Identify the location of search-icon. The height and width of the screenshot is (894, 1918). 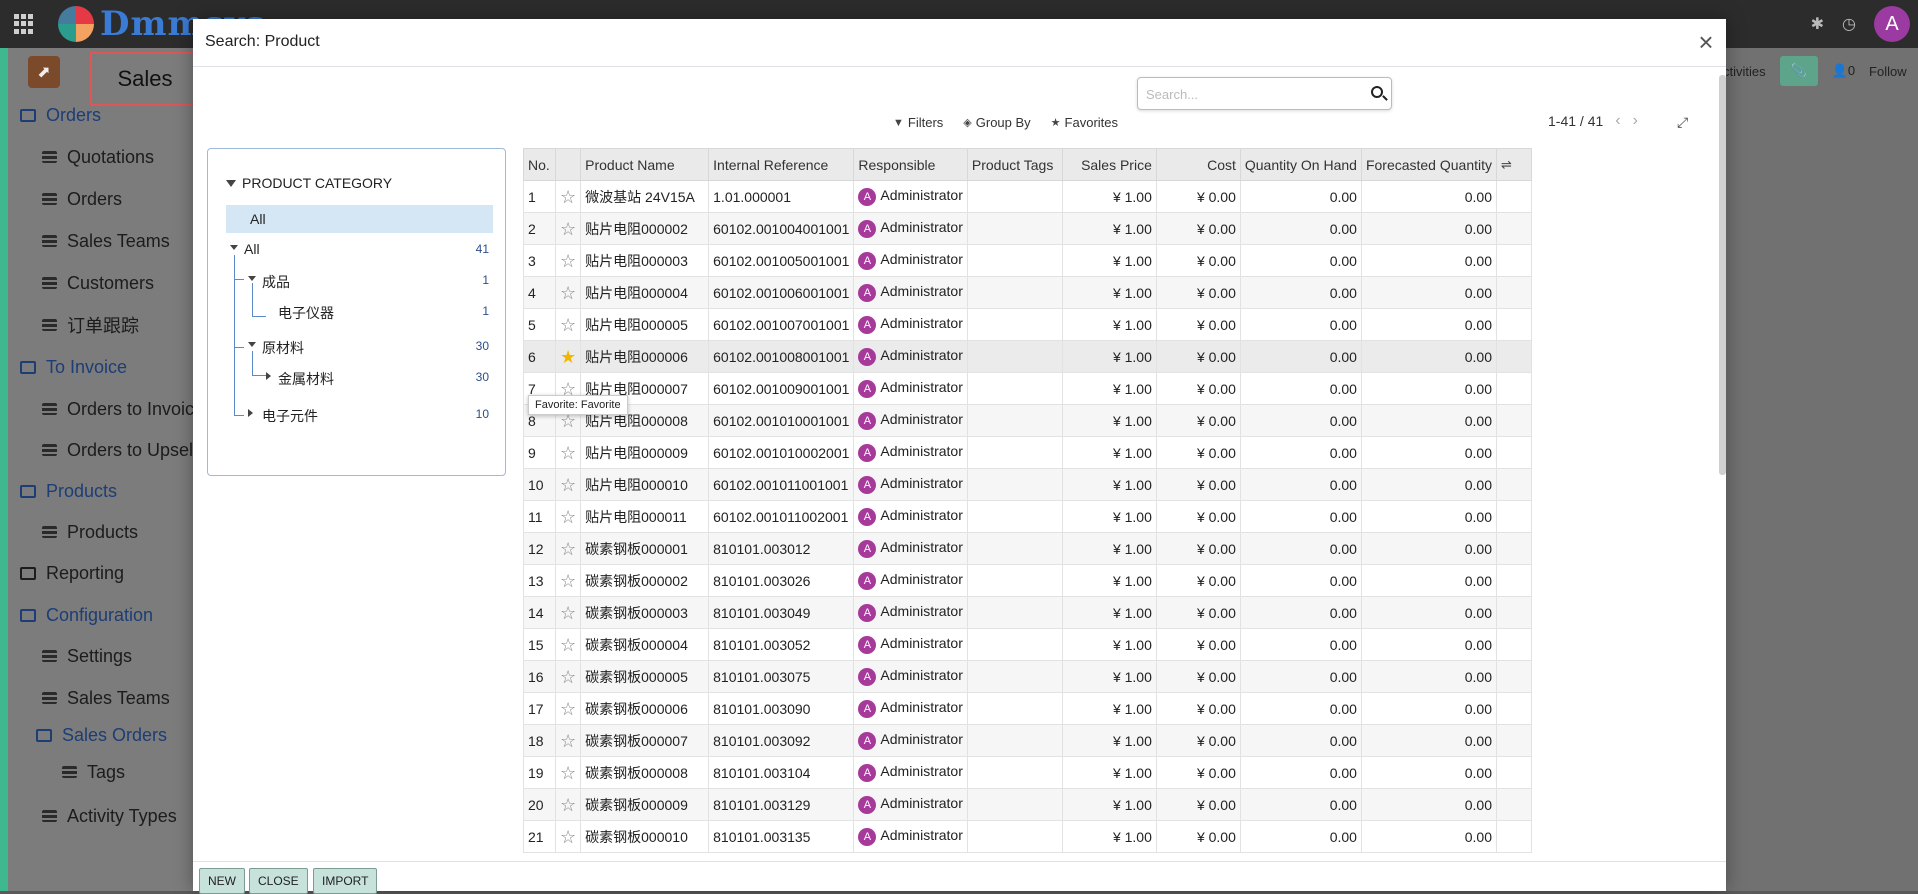
(1377, 92).